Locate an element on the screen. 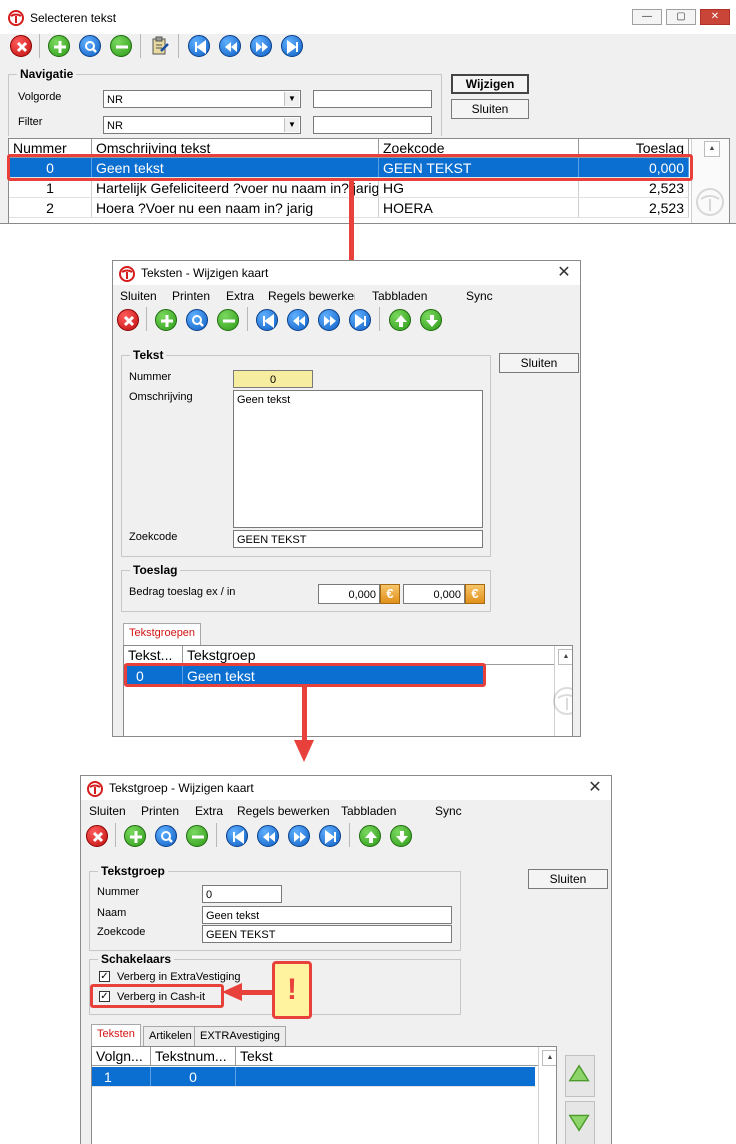 Image resolution: width=736 pixels, height=1144 pixels. move-up-button is located at coordinates (580, 1076).